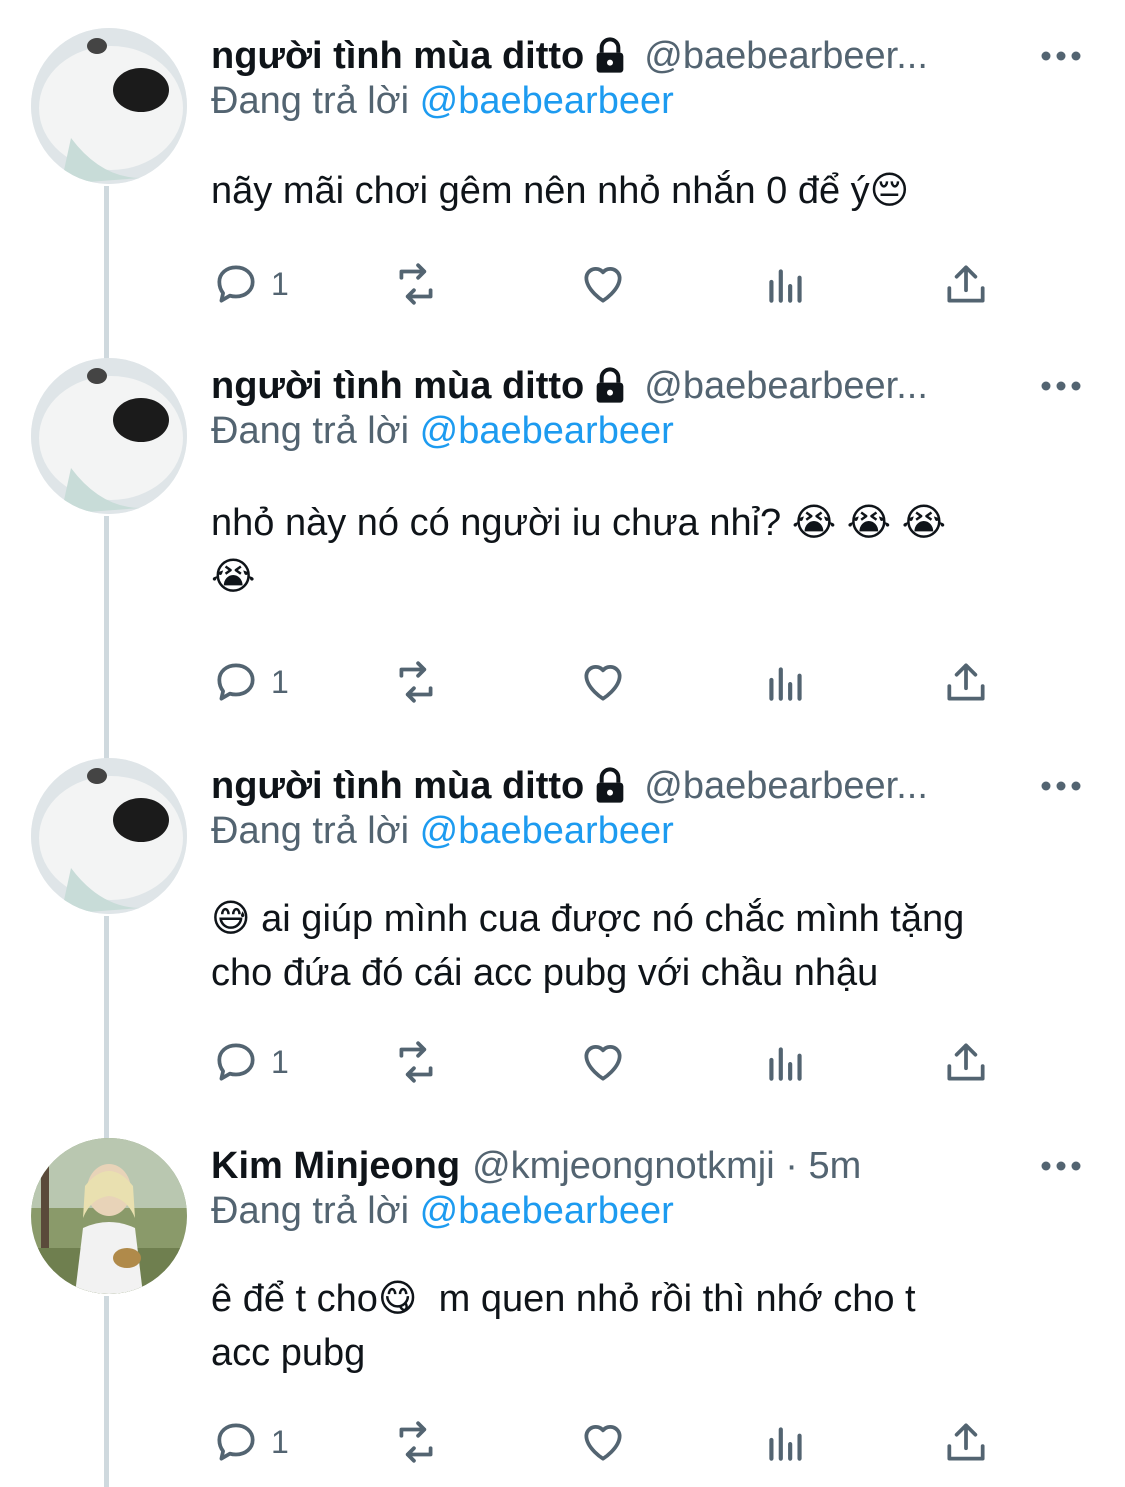 The width and height of the screenshot is (1125, 1487). I want to click on tweet-text: nhỏ này nó có người iu chưa nhỉ? 😭 😭 😭 😭, so click(579, 550).